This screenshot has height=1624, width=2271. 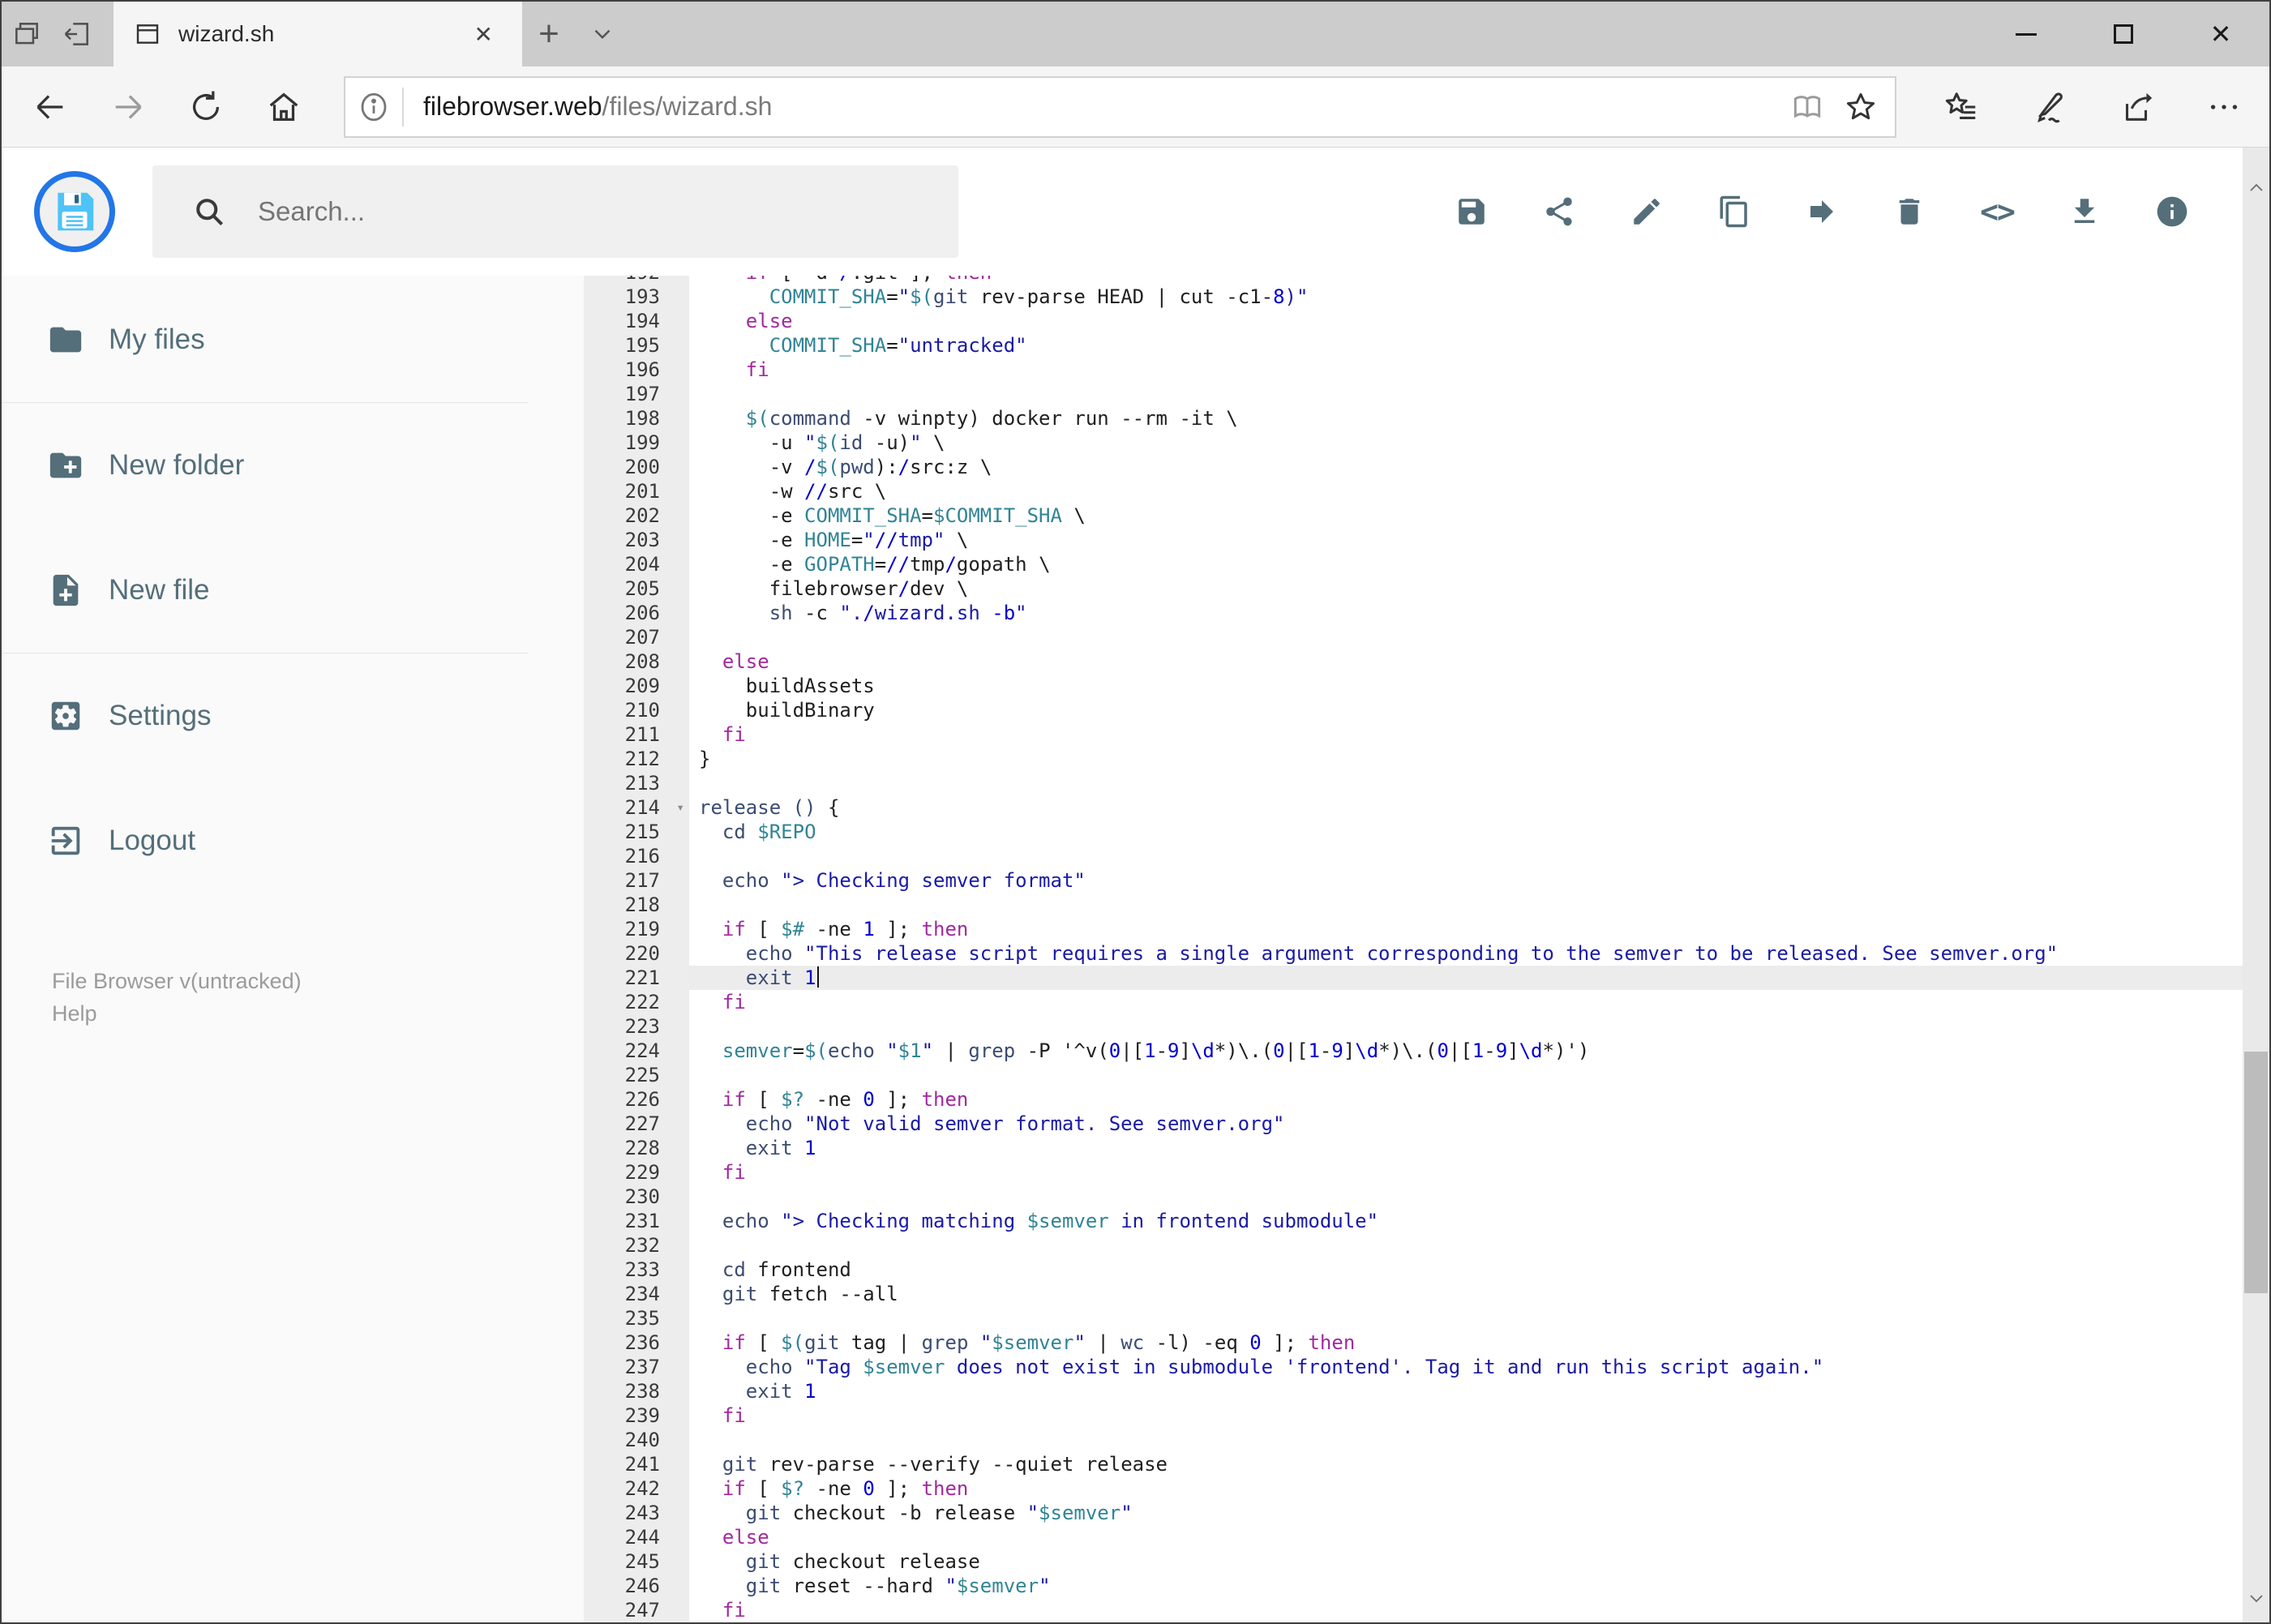 What do you see at coordinates (293, 465) in the screenshot?
I see `sidebar-item-new-folder: New folder` at bounding box center [293, 465].